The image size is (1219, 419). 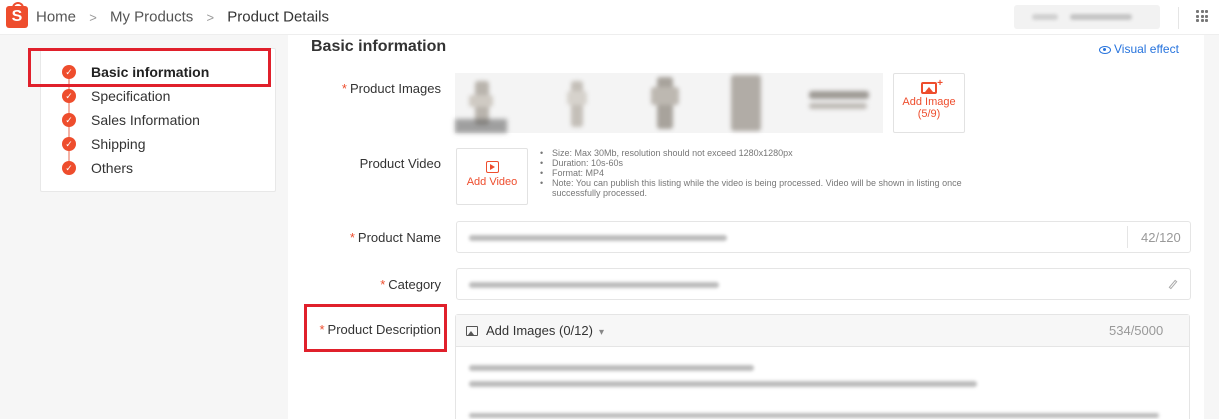 I want to click on blurred-shop-label, so click(x=1045, y=17).